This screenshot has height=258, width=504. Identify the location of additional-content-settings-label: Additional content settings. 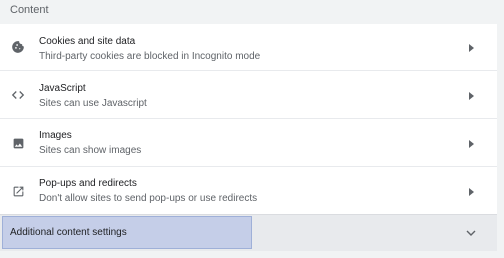
(68, 232).